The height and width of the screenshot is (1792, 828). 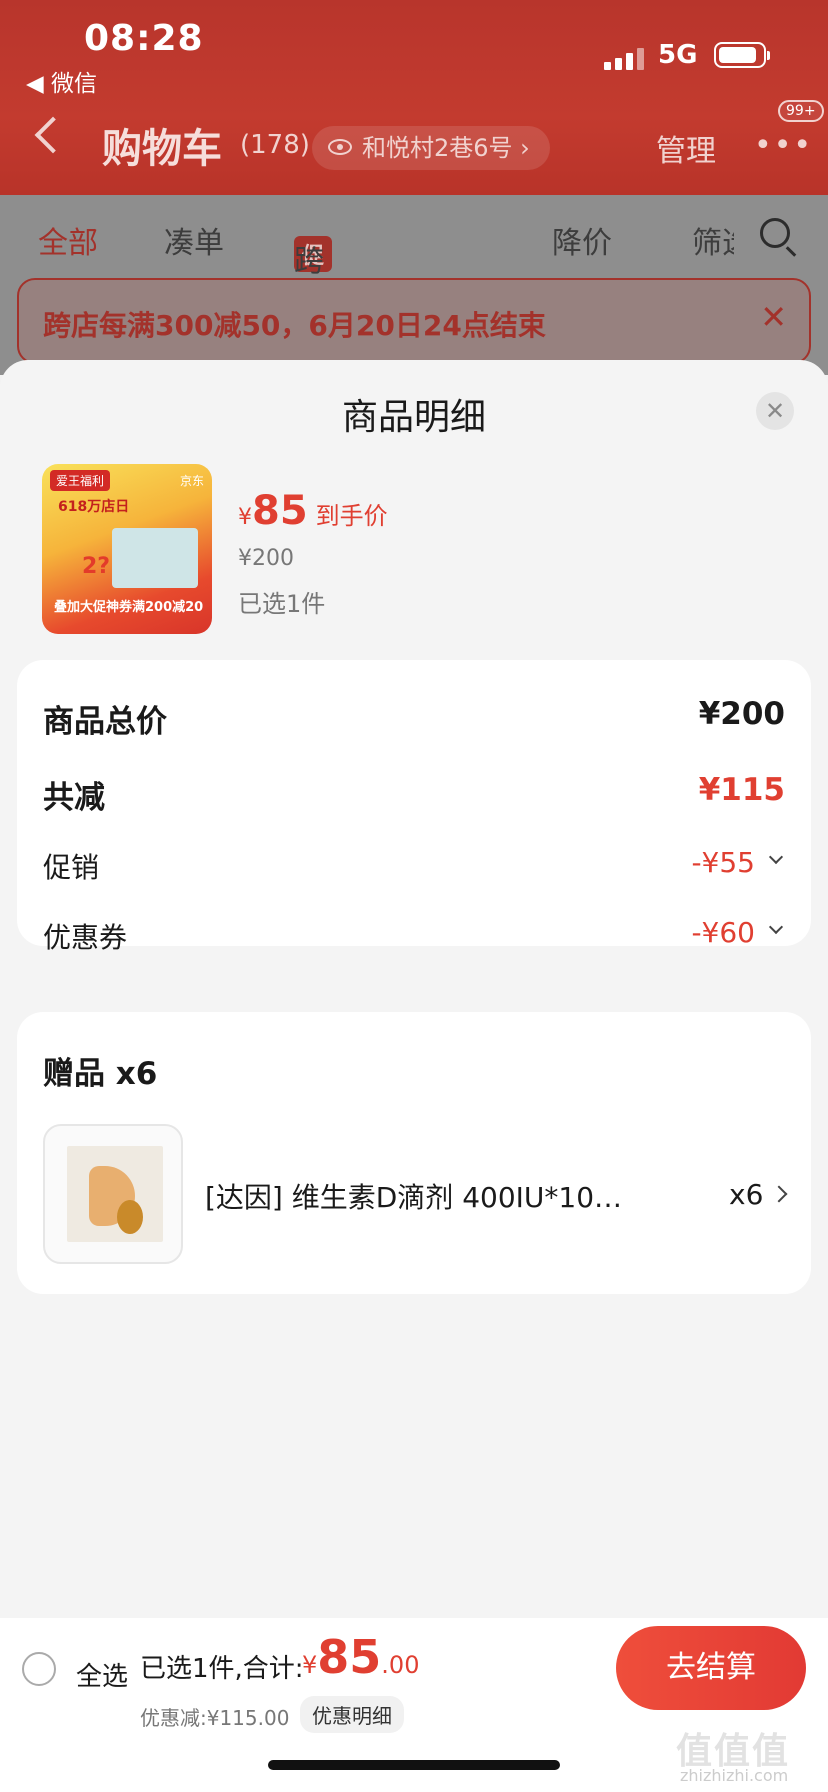 I want to click on total-dec: .00, so click(x=400, y=1665).